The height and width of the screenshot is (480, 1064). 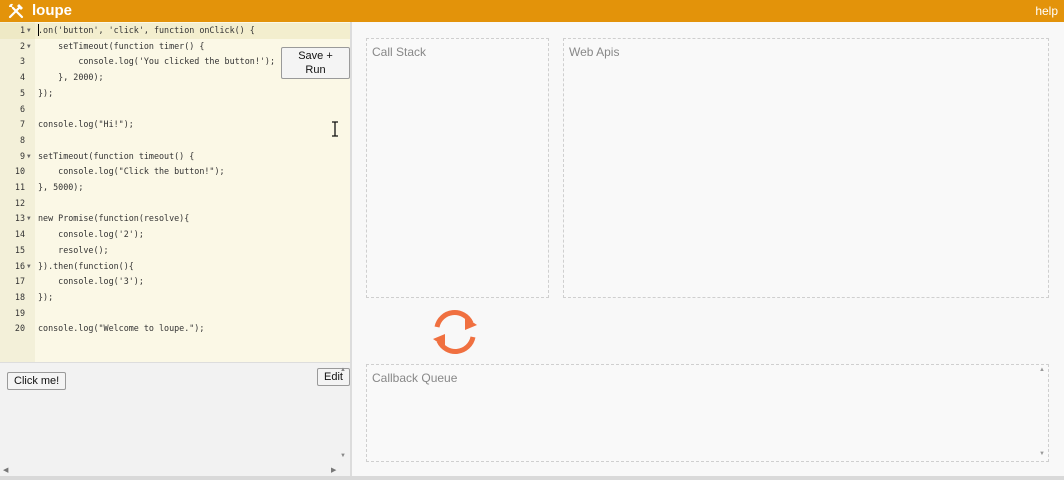 I want to click on callback-queue-panel: Callback Queue ▲ ▼, so click(x=707, y=413).